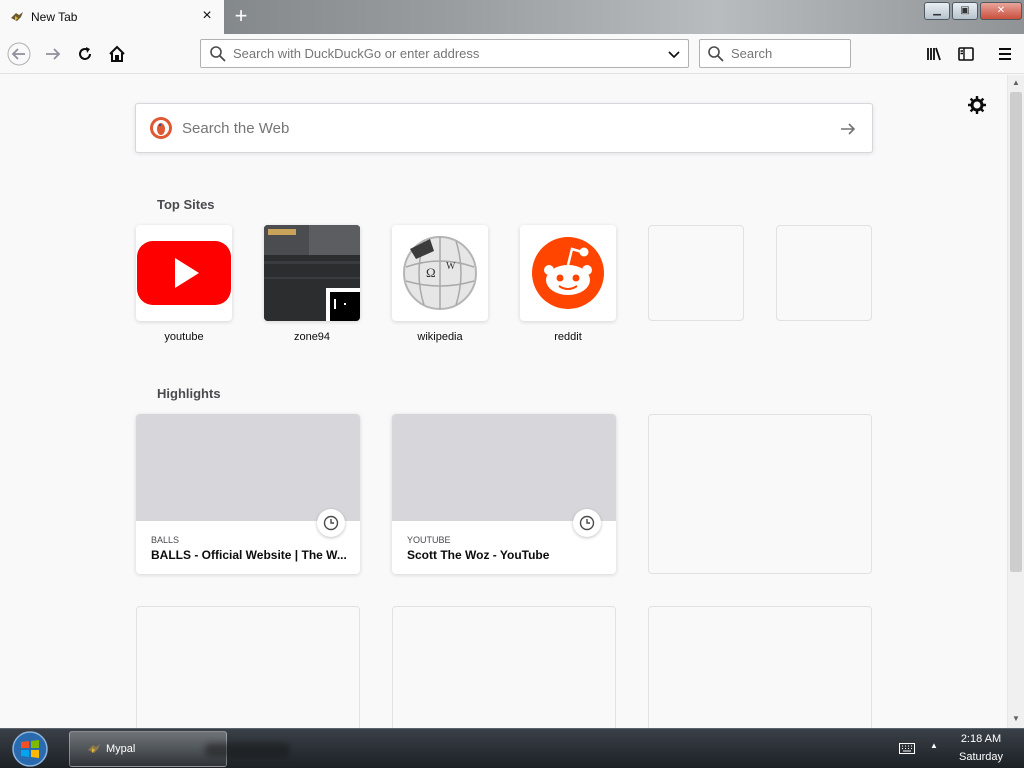 The width and height of the screenshot is (1024, 768). I want to click on back-arrow-icon, so click(19, 54).